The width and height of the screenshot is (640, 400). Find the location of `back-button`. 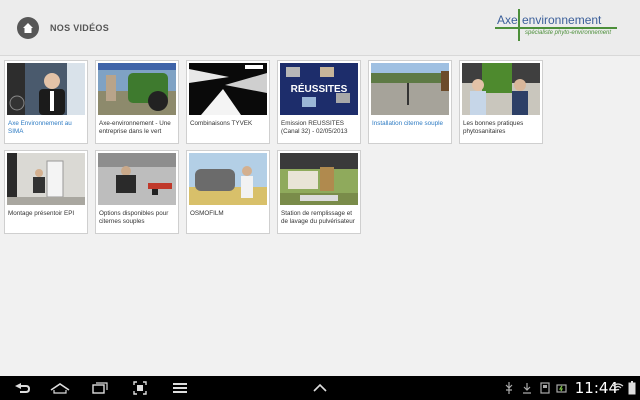

back-button is located at coordinates (22, 388).